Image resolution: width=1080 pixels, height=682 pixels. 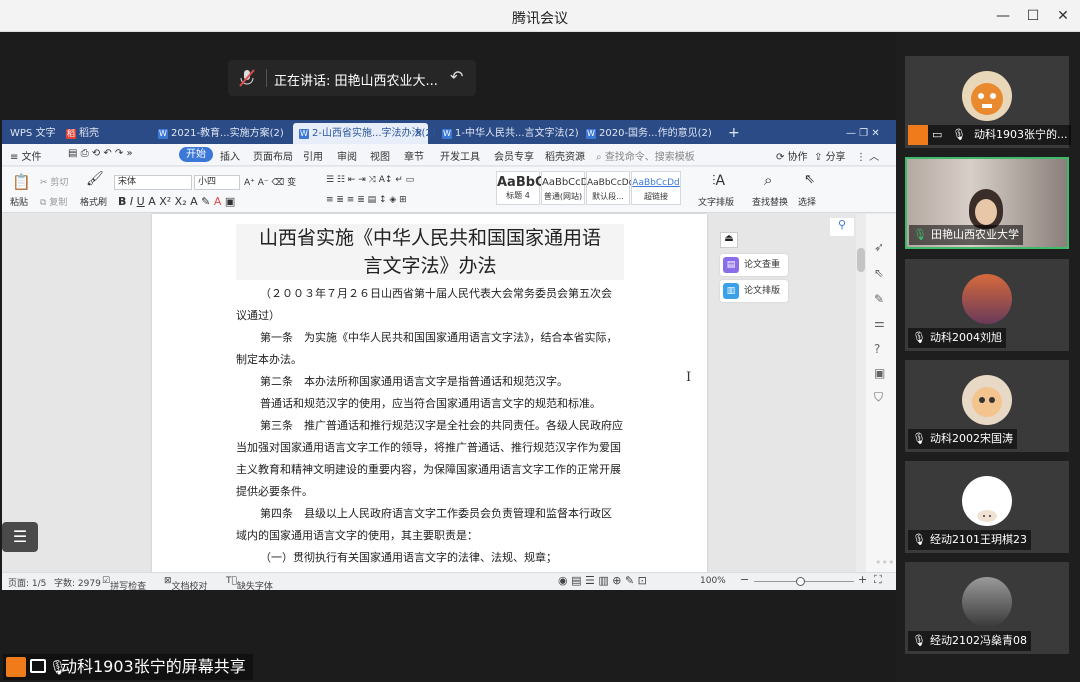 I want to click on paste-button: 粘贴, so click(x=19, y=201).